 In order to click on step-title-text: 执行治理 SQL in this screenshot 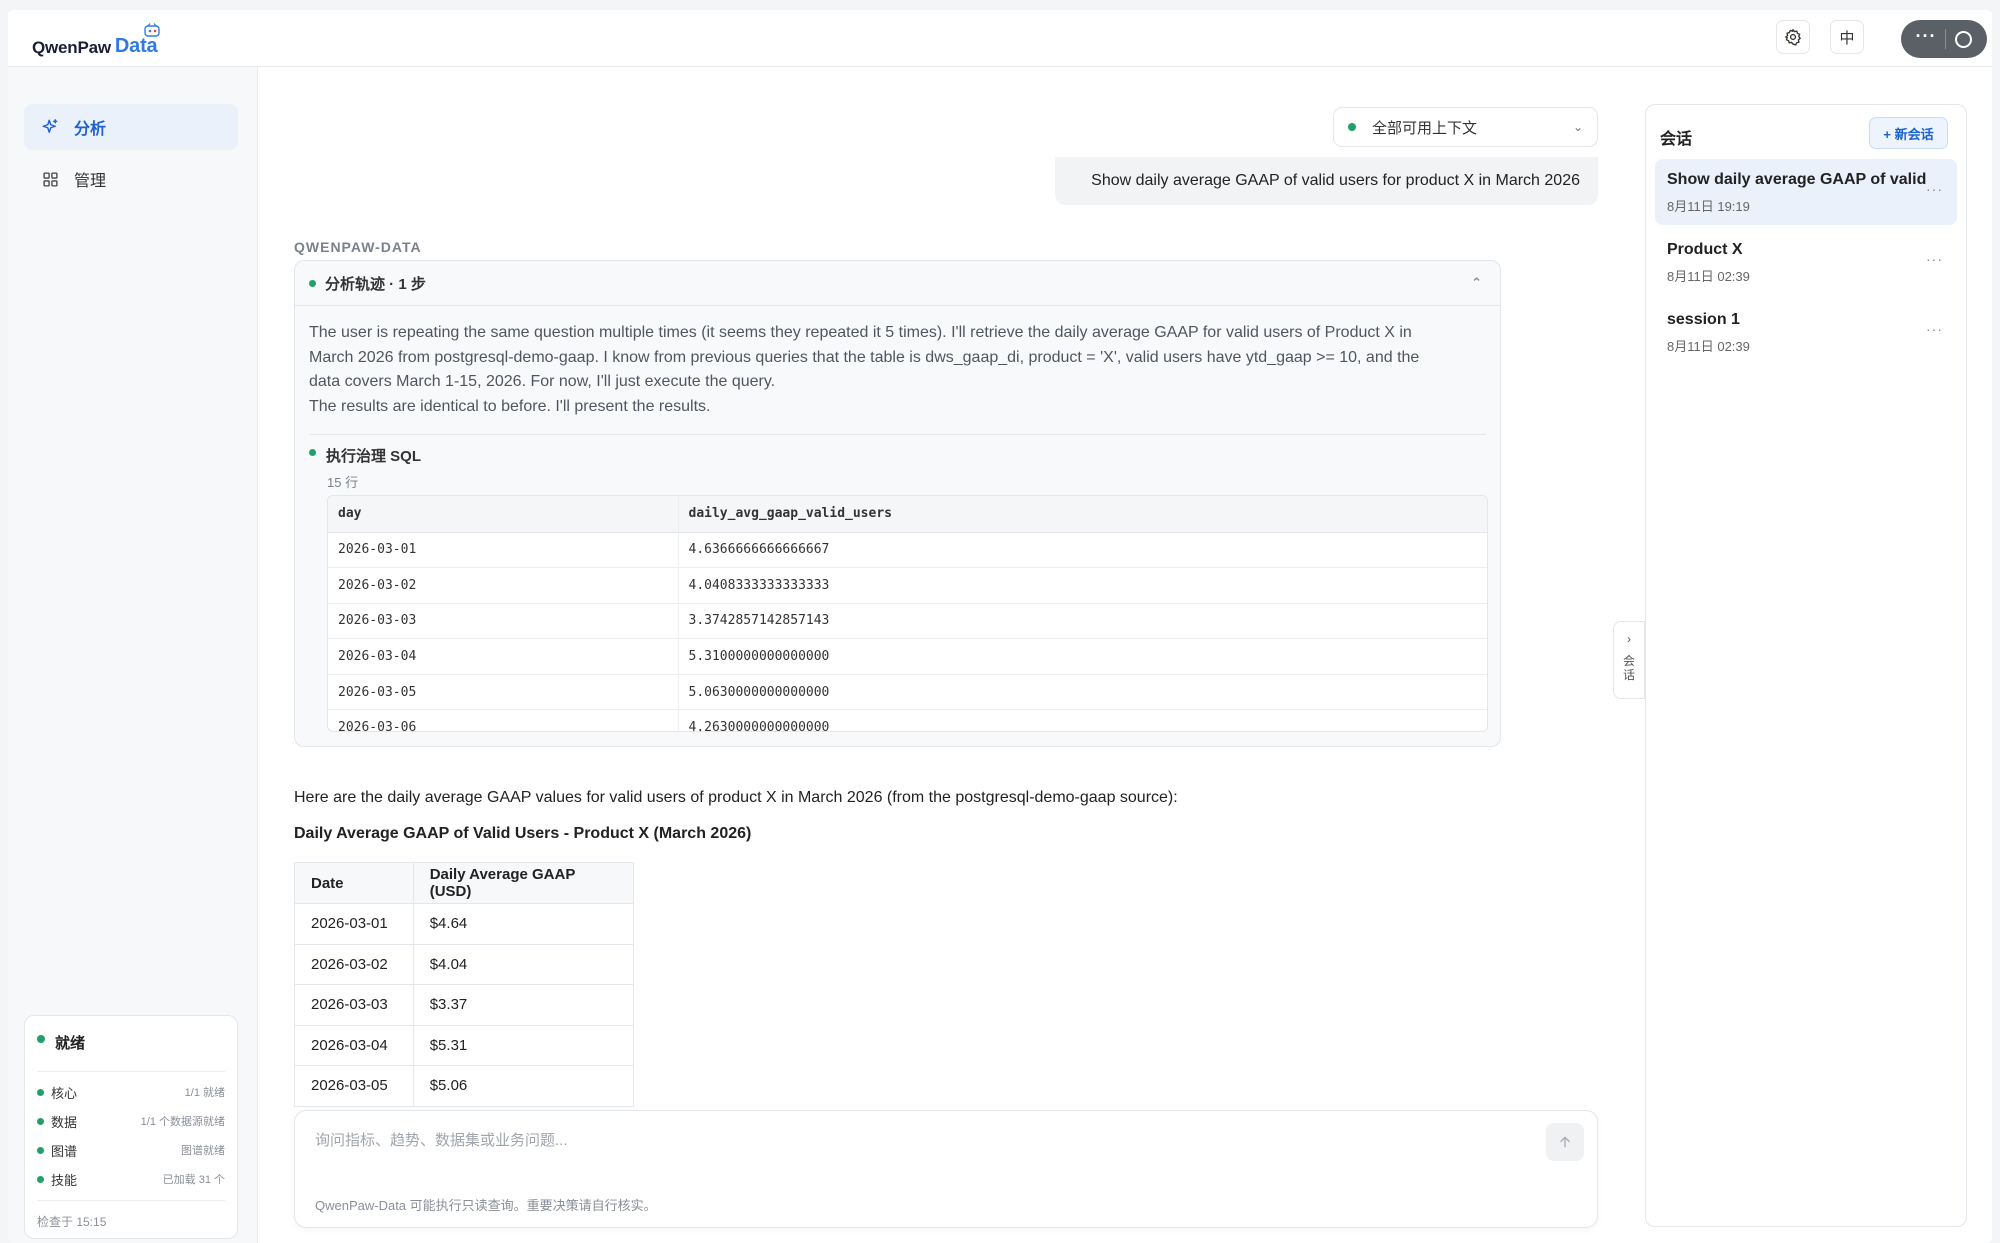, I will do `click(374, 456)`.